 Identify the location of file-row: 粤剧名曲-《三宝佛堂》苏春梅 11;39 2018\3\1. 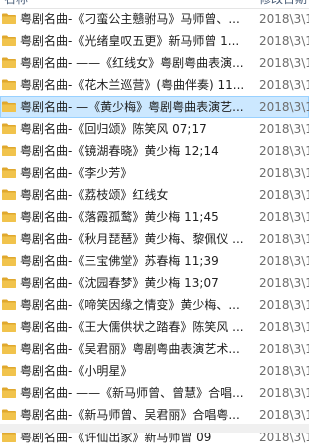
(154, 261).